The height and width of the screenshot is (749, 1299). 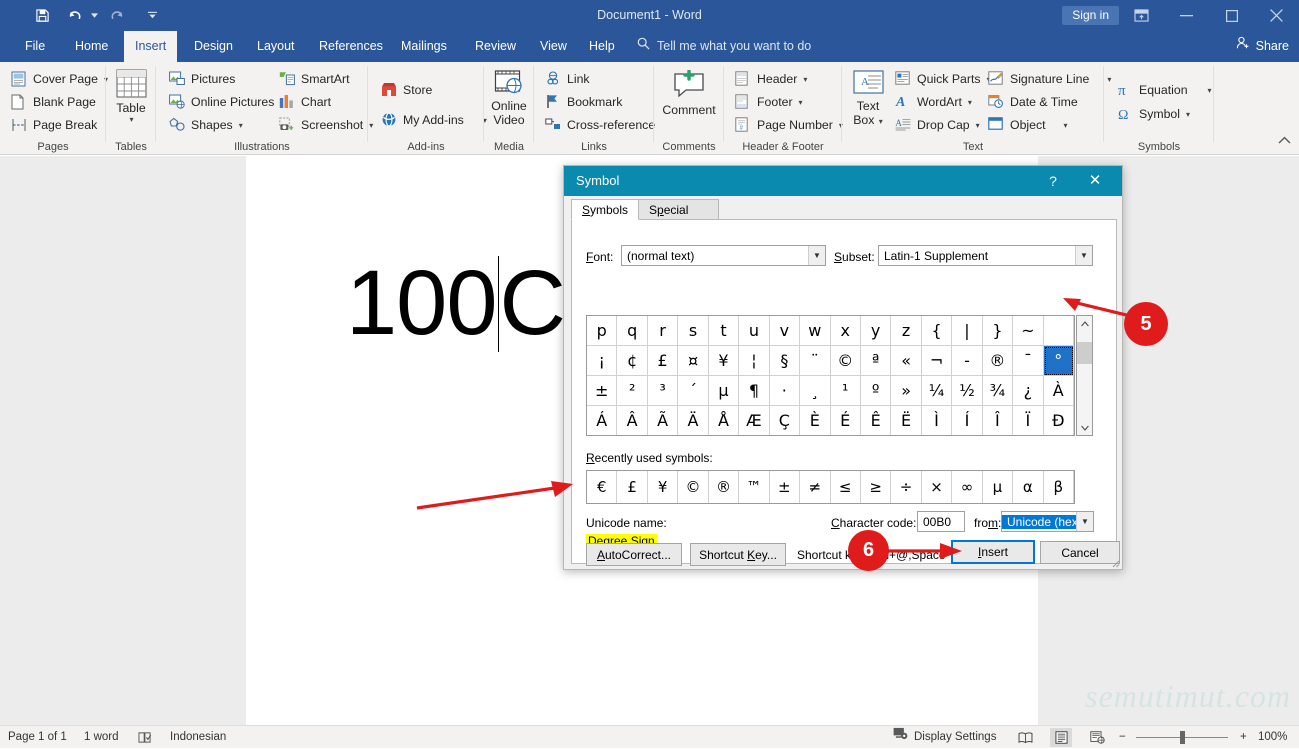 I want to click on symbol-cell: ¦, so click(x=754, y=361).